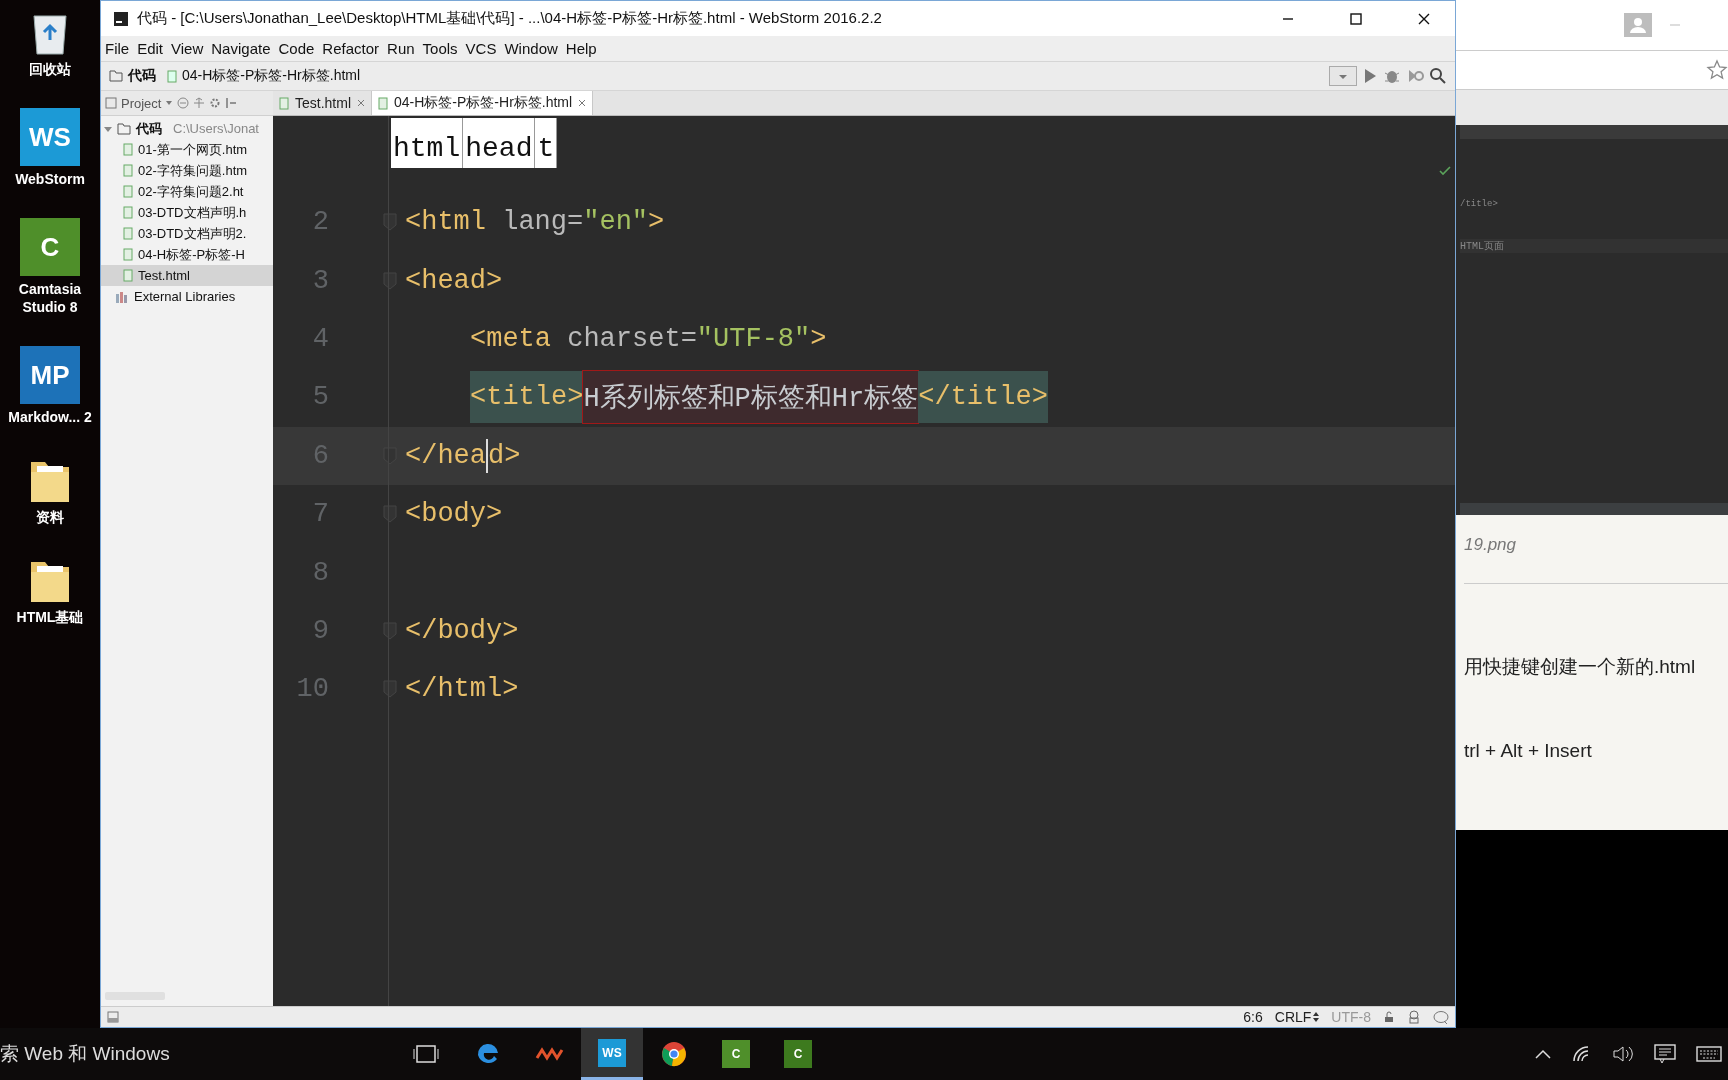 The image size is (1728, 1080). Describe the element at coordinates (320, 630) in the screenshot. I see `line-number: 9` at that location.